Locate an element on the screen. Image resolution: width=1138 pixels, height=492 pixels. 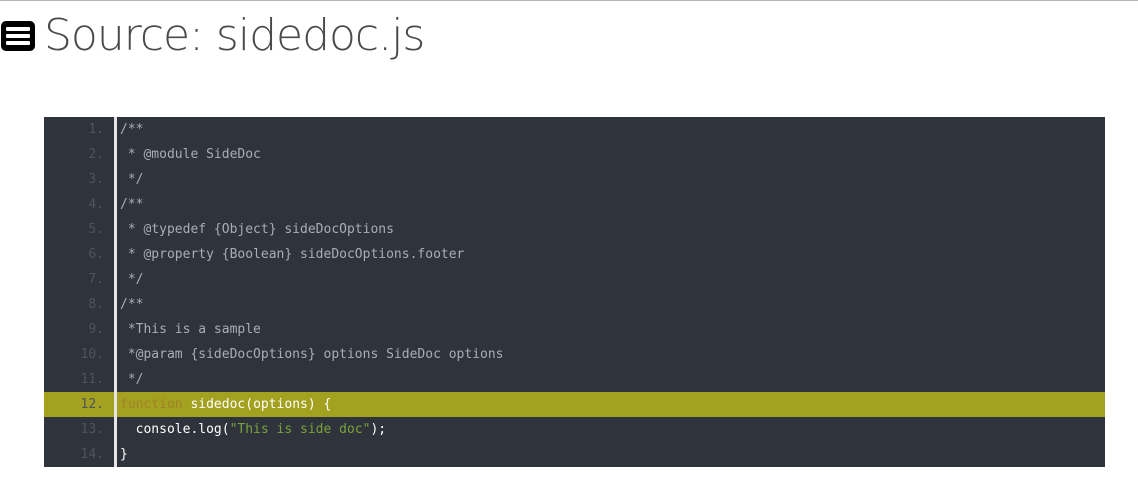
code-line: 3. */ is located at coordinates (574, 179).